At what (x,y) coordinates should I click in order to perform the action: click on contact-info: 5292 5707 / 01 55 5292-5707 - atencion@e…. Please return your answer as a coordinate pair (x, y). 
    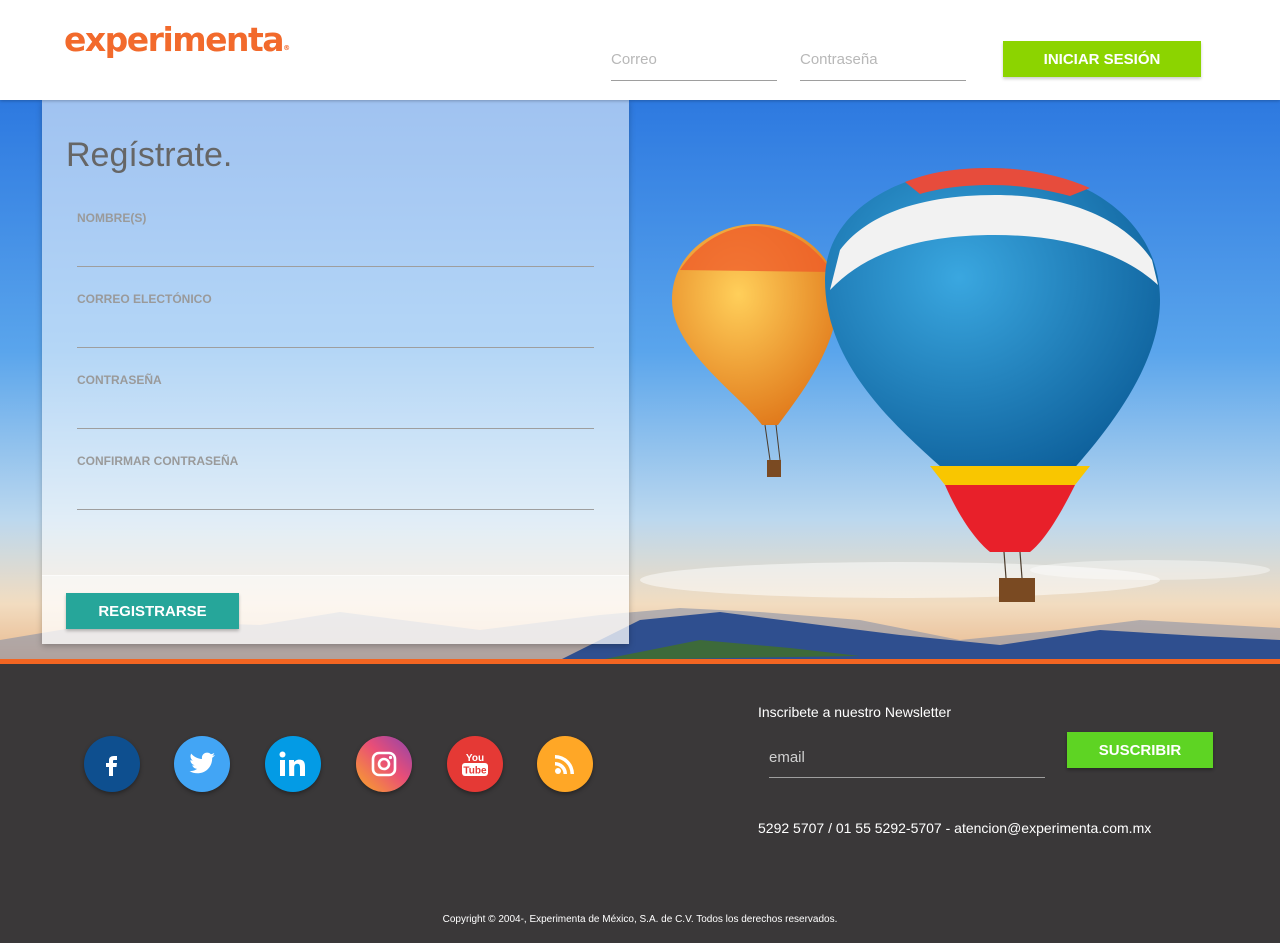
    Looking at the image, I should click on (955, 828).